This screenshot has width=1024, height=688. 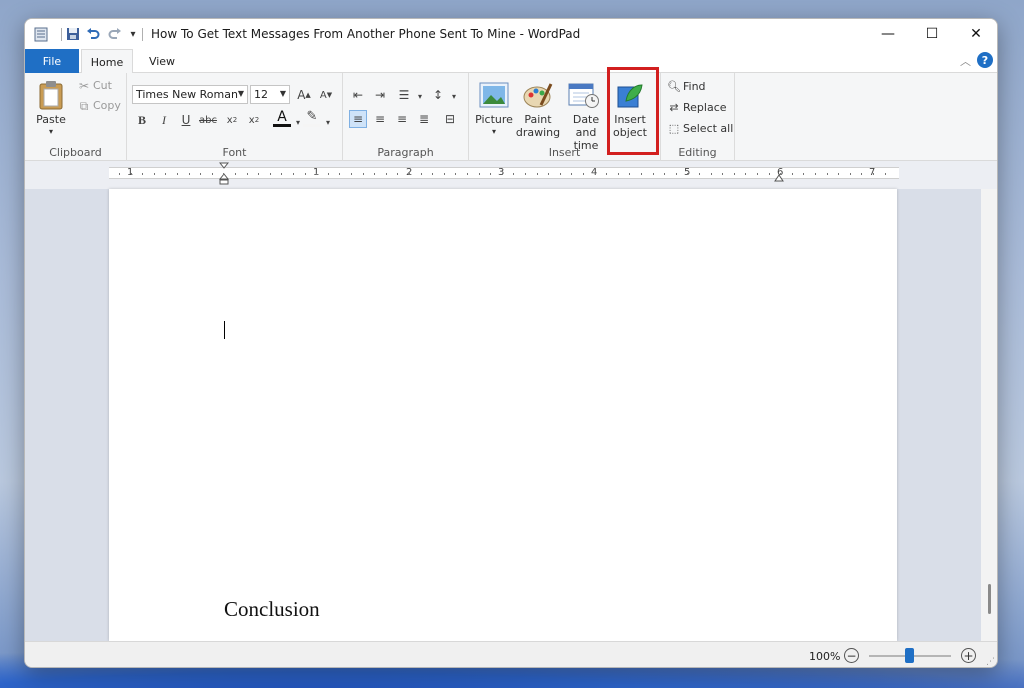 What do you see at coordinates (164, 120) in the screenshot?
I see `italic-icon: I` at bounding box center [164, 120].